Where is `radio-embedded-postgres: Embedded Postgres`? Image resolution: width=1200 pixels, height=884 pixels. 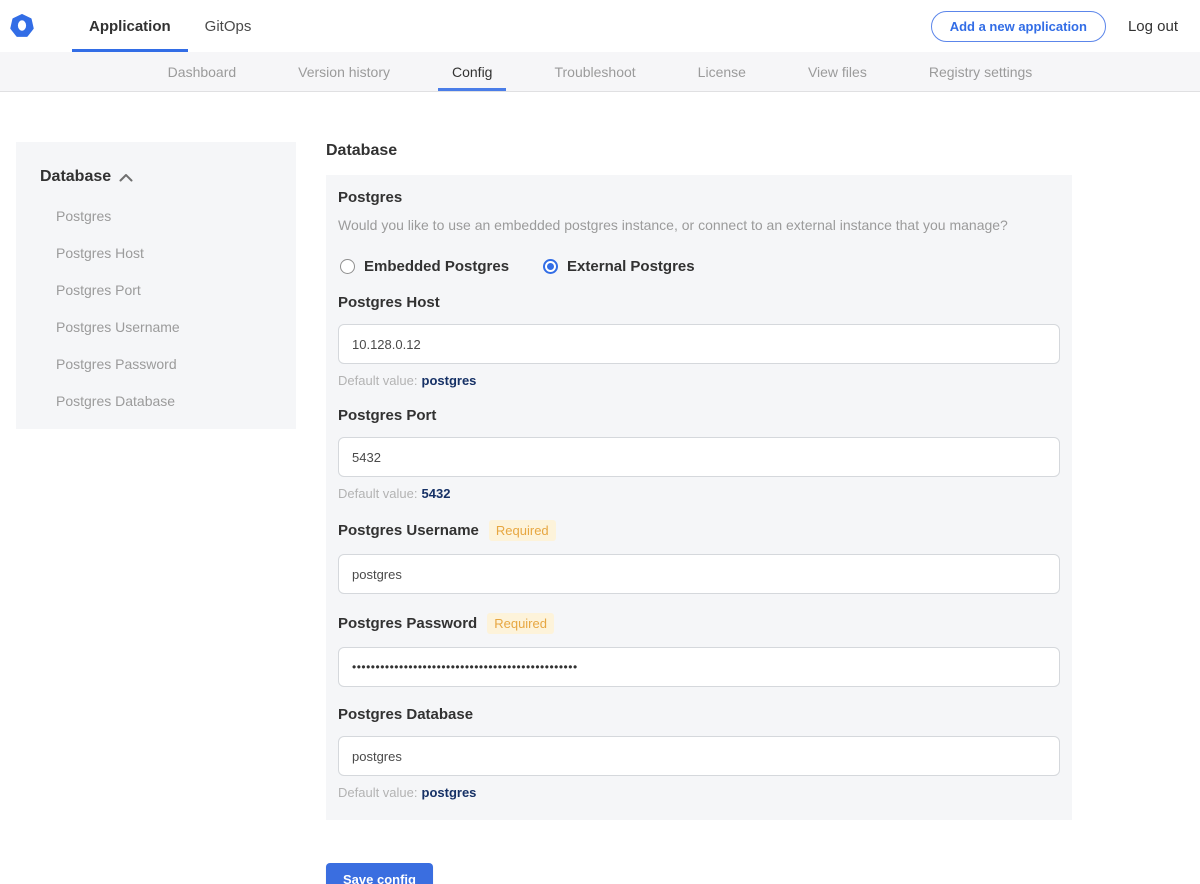
radio-embedded-postgres: Embedded Postgres is located at coordinates (424, 266).